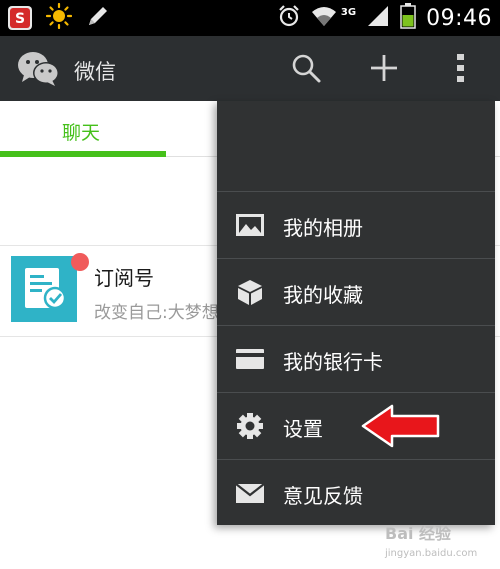 The image size is (500, 569). I want to click on app-title: 微信, so click(95, 72).